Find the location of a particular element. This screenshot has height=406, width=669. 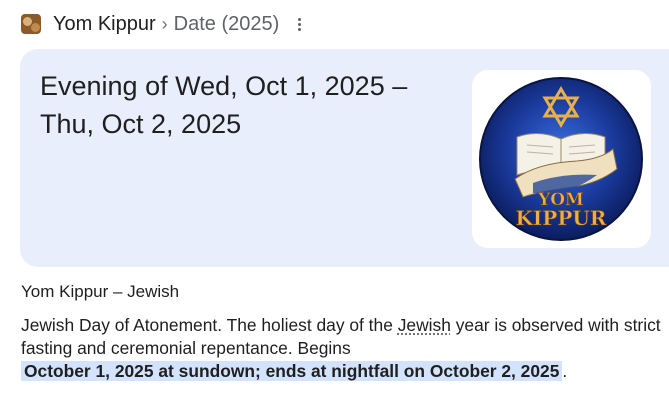

description-end: . is located at coordinates (564, 371).